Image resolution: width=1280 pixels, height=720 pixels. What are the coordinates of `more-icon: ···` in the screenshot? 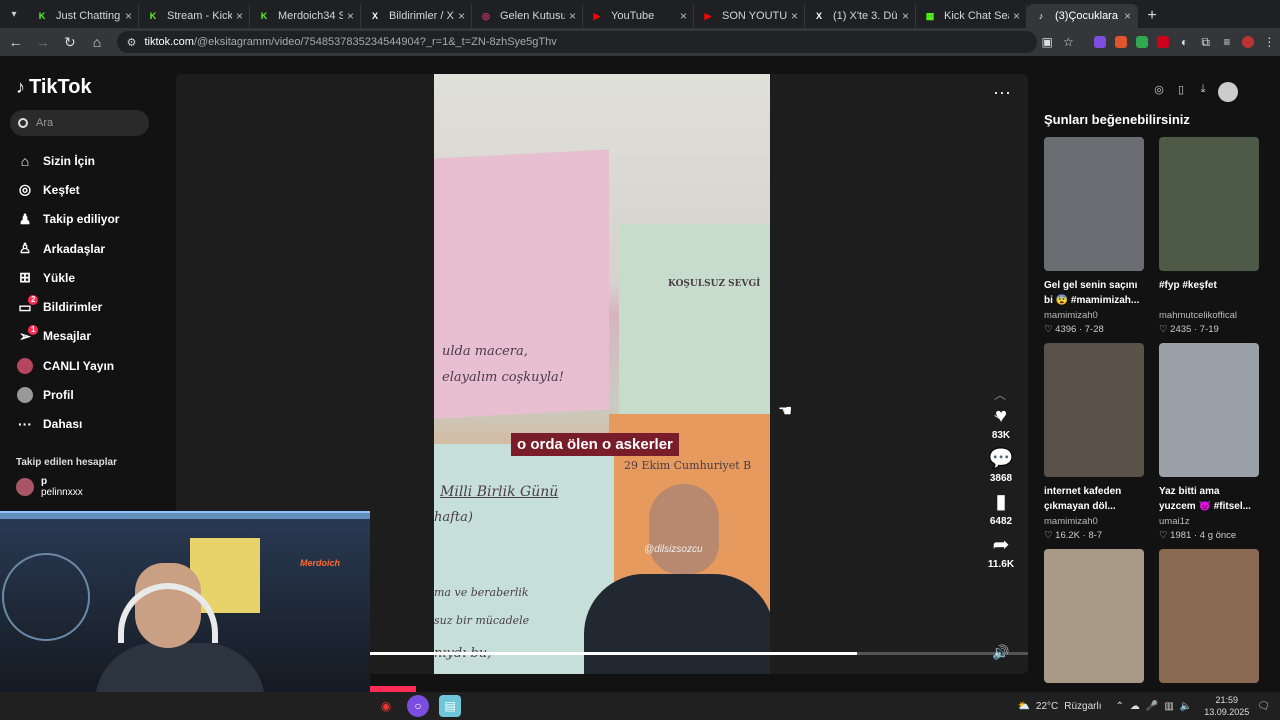 It's located at (25, 424).